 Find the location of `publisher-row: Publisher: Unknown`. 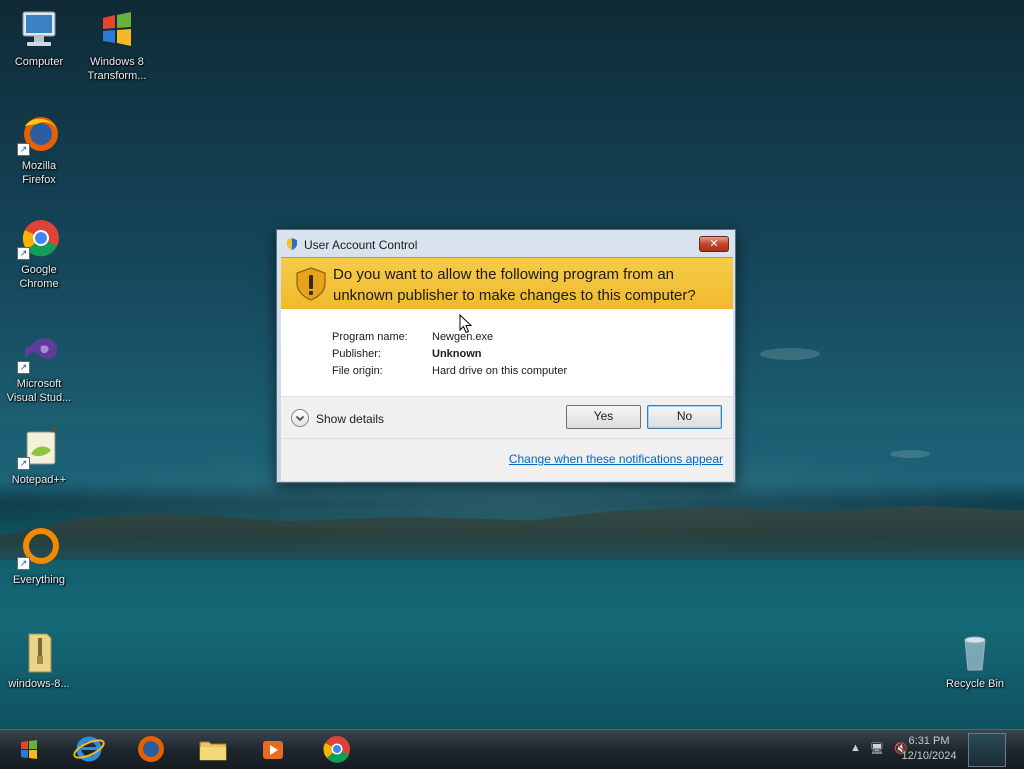

publisher-row: Publisher: Unknown is located at coordinates (407, 354).